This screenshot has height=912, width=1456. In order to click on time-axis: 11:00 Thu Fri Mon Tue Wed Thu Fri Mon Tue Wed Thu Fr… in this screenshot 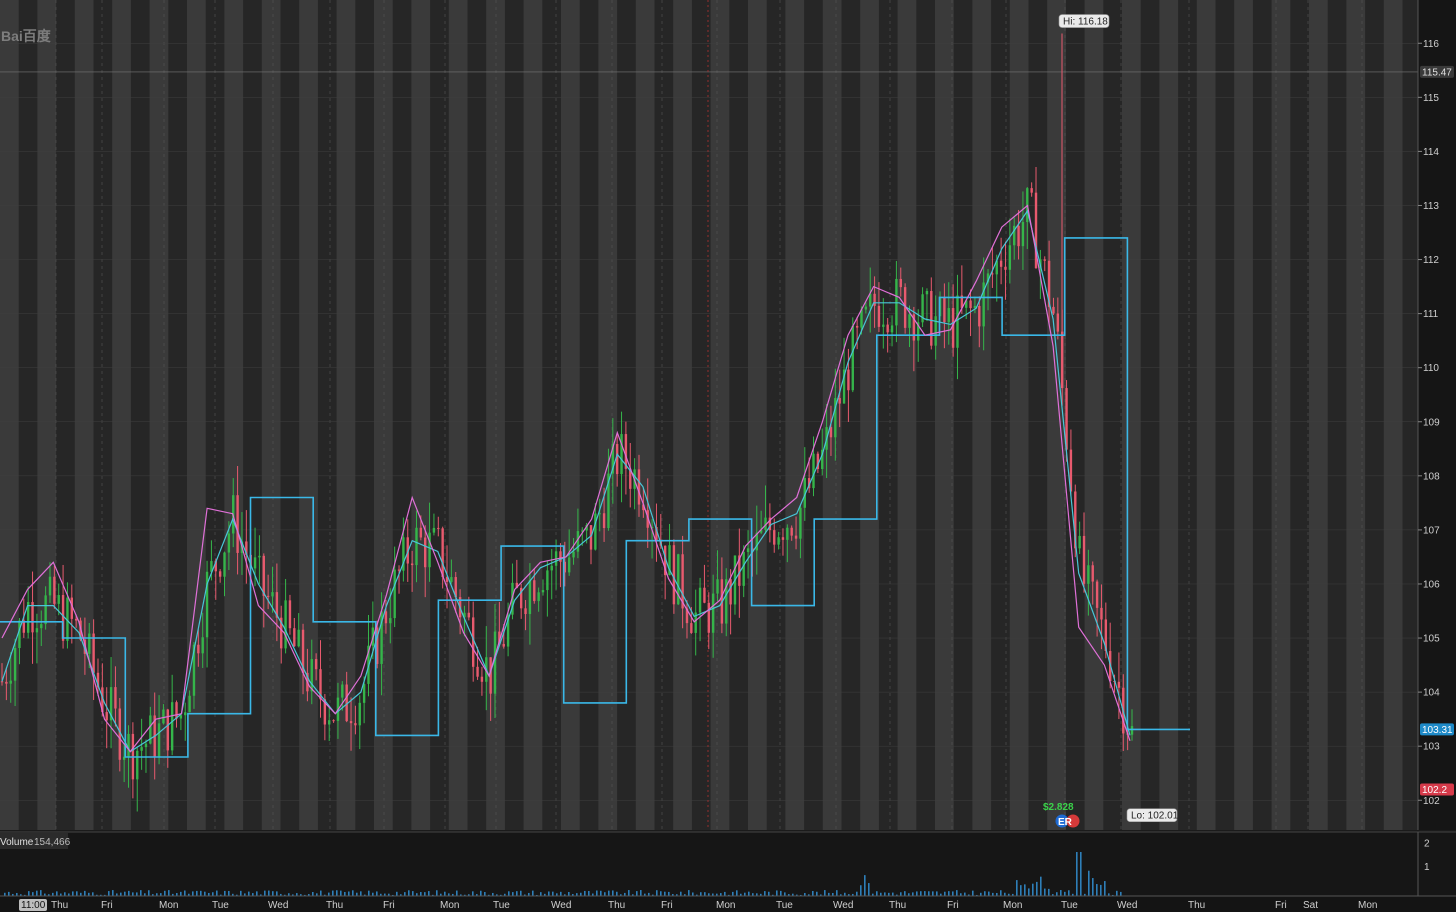, I will do `click(728, 903)`.